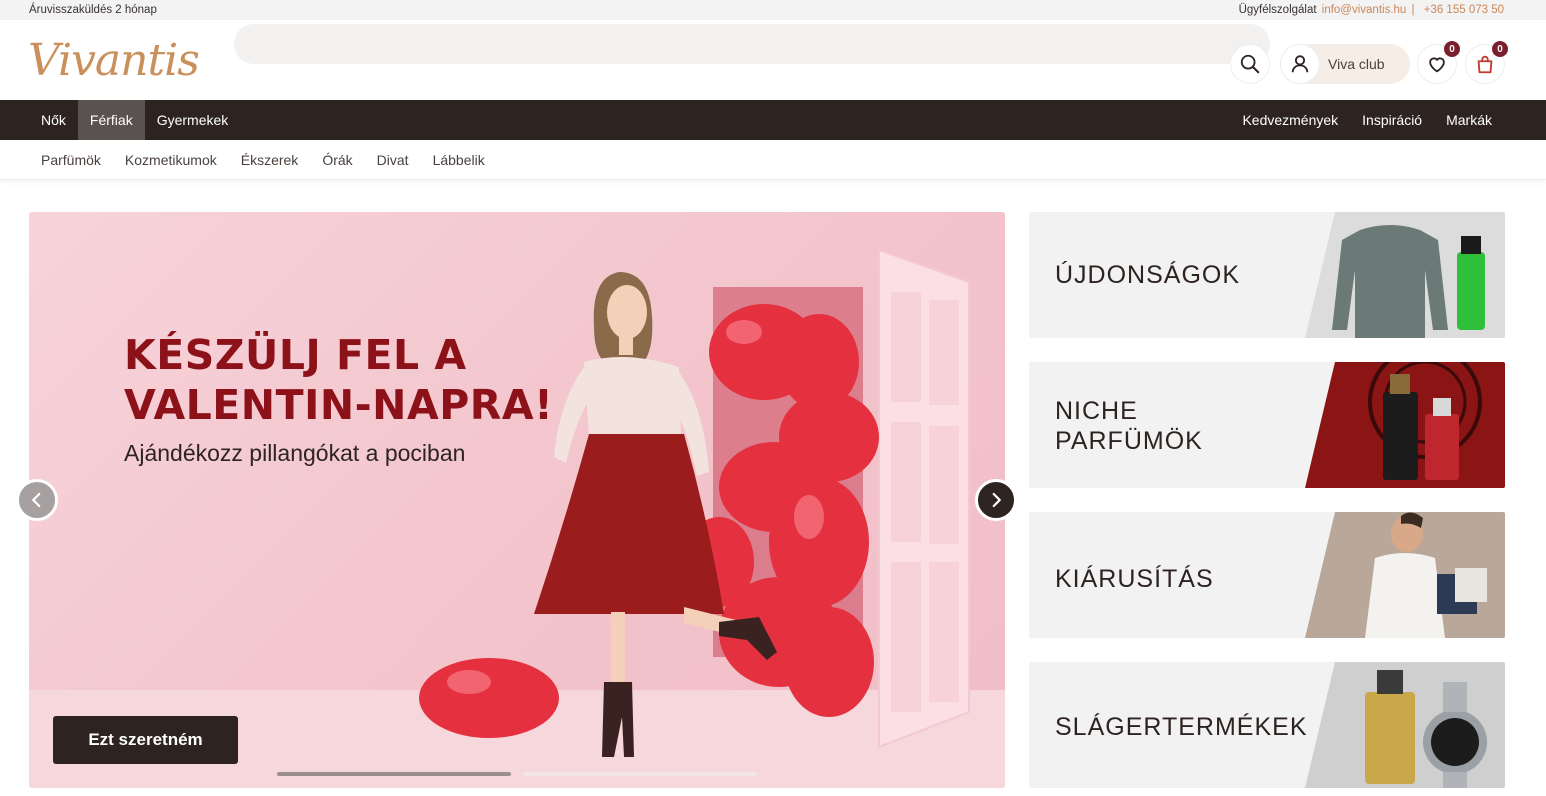 Image resolution: width=1546 pixels, height=796 pixels. I want to click on subnav-item-perfumes: Parfümök, so click(71, 160).